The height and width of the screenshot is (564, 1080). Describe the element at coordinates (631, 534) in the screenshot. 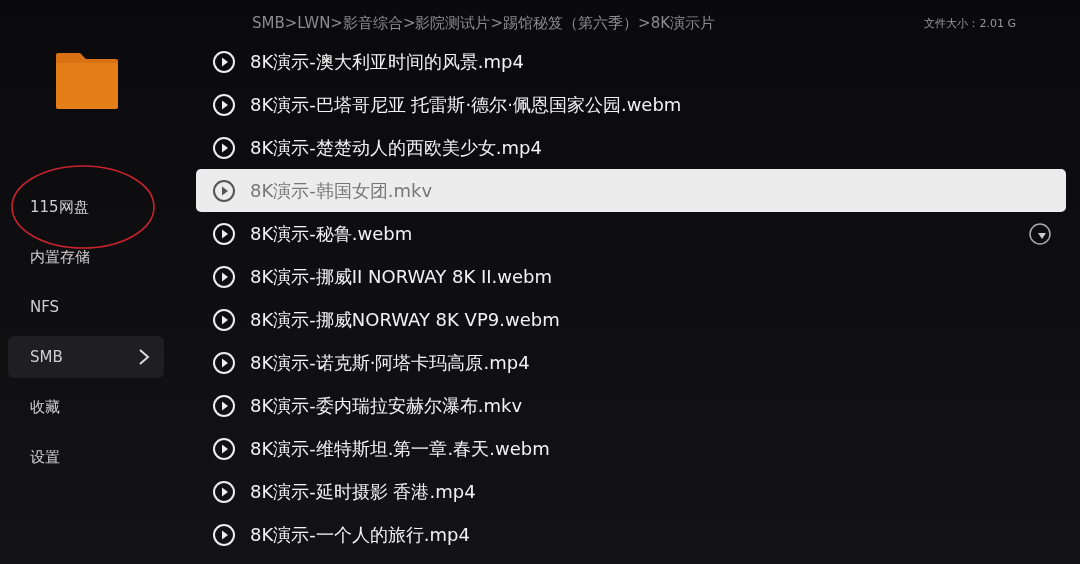

I see `file-row: 8K演示-一个人的旅行.mp4` at that location.